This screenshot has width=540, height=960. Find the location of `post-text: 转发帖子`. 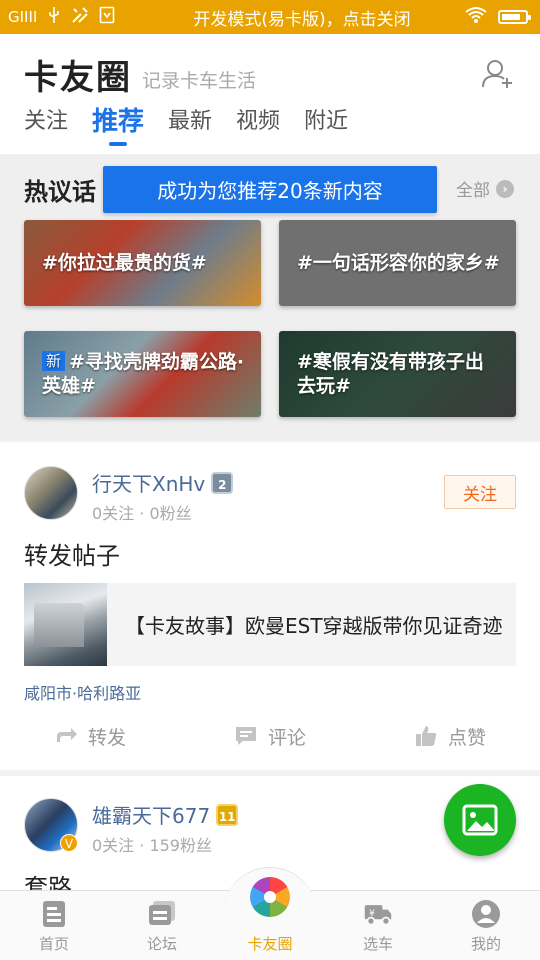

post-text: 转发帖子 is located at coordinates (72, 556).